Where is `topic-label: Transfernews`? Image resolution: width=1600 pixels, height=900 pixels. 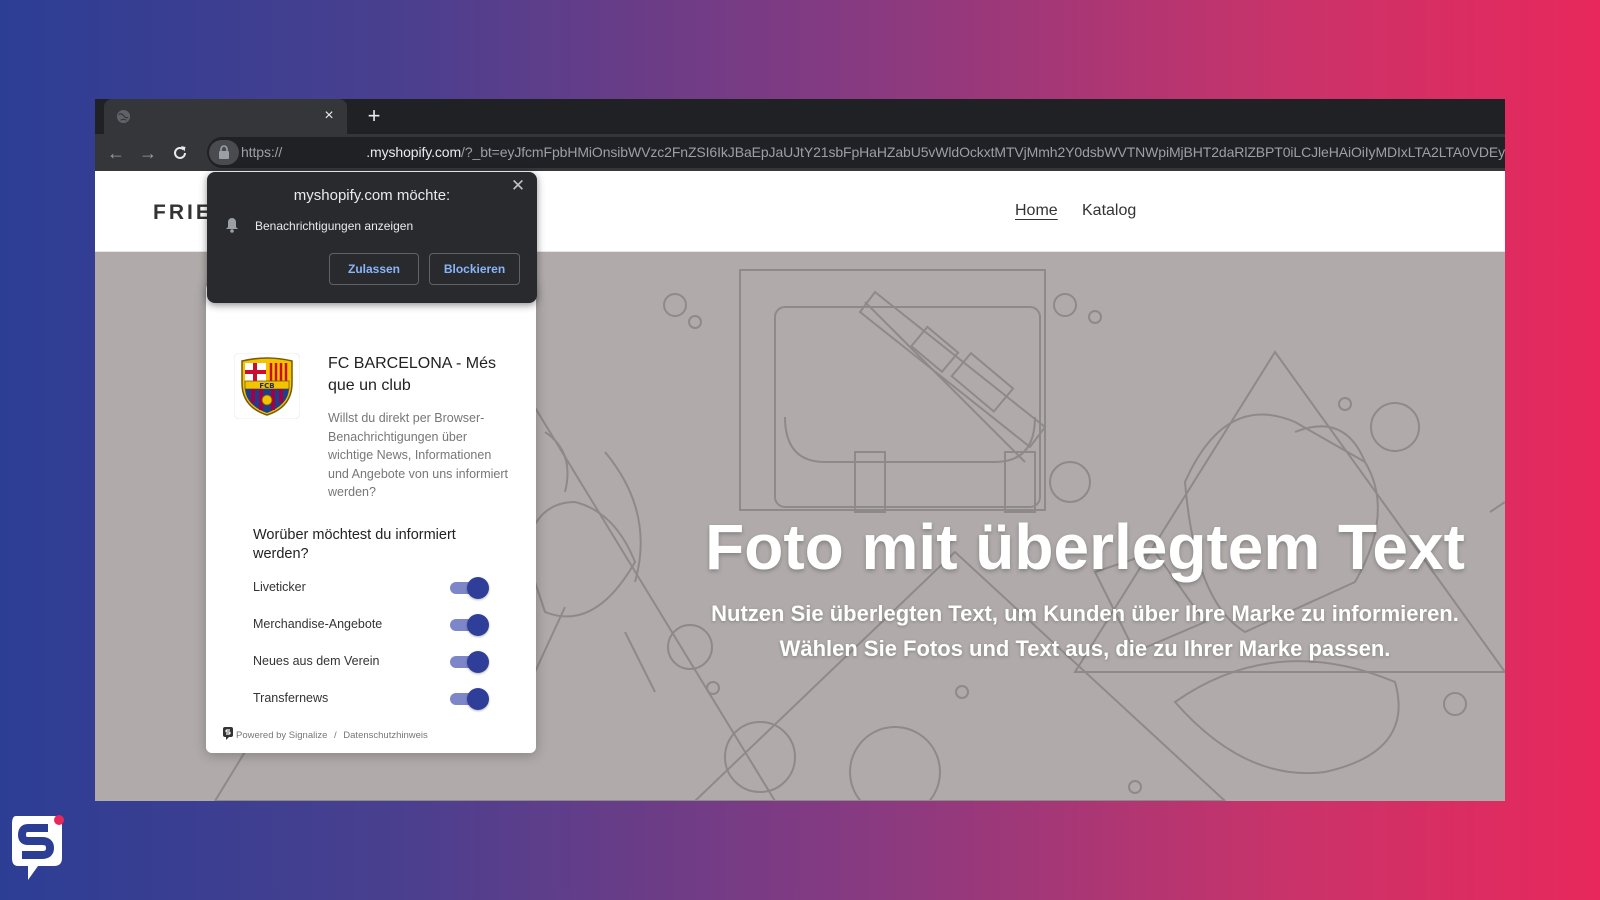
topic-label: Transfernews is located at coordinates (291, 698).